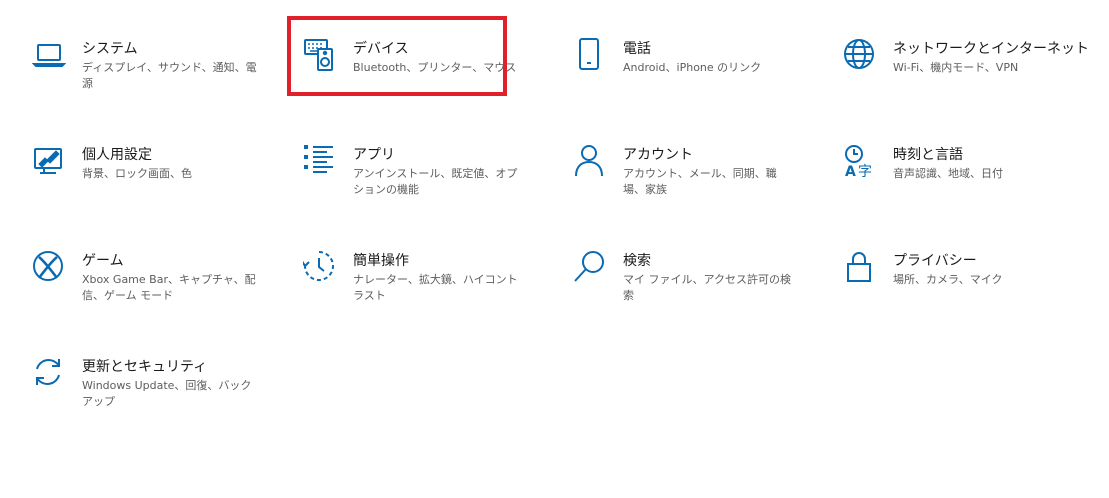 The width and height of the screenshot is (1109, 498). What do you see at coordinates (692, 67) in the screenshot?
I see `tile-description: Android、iPhone のリンク` at bounding box center [692, 67].